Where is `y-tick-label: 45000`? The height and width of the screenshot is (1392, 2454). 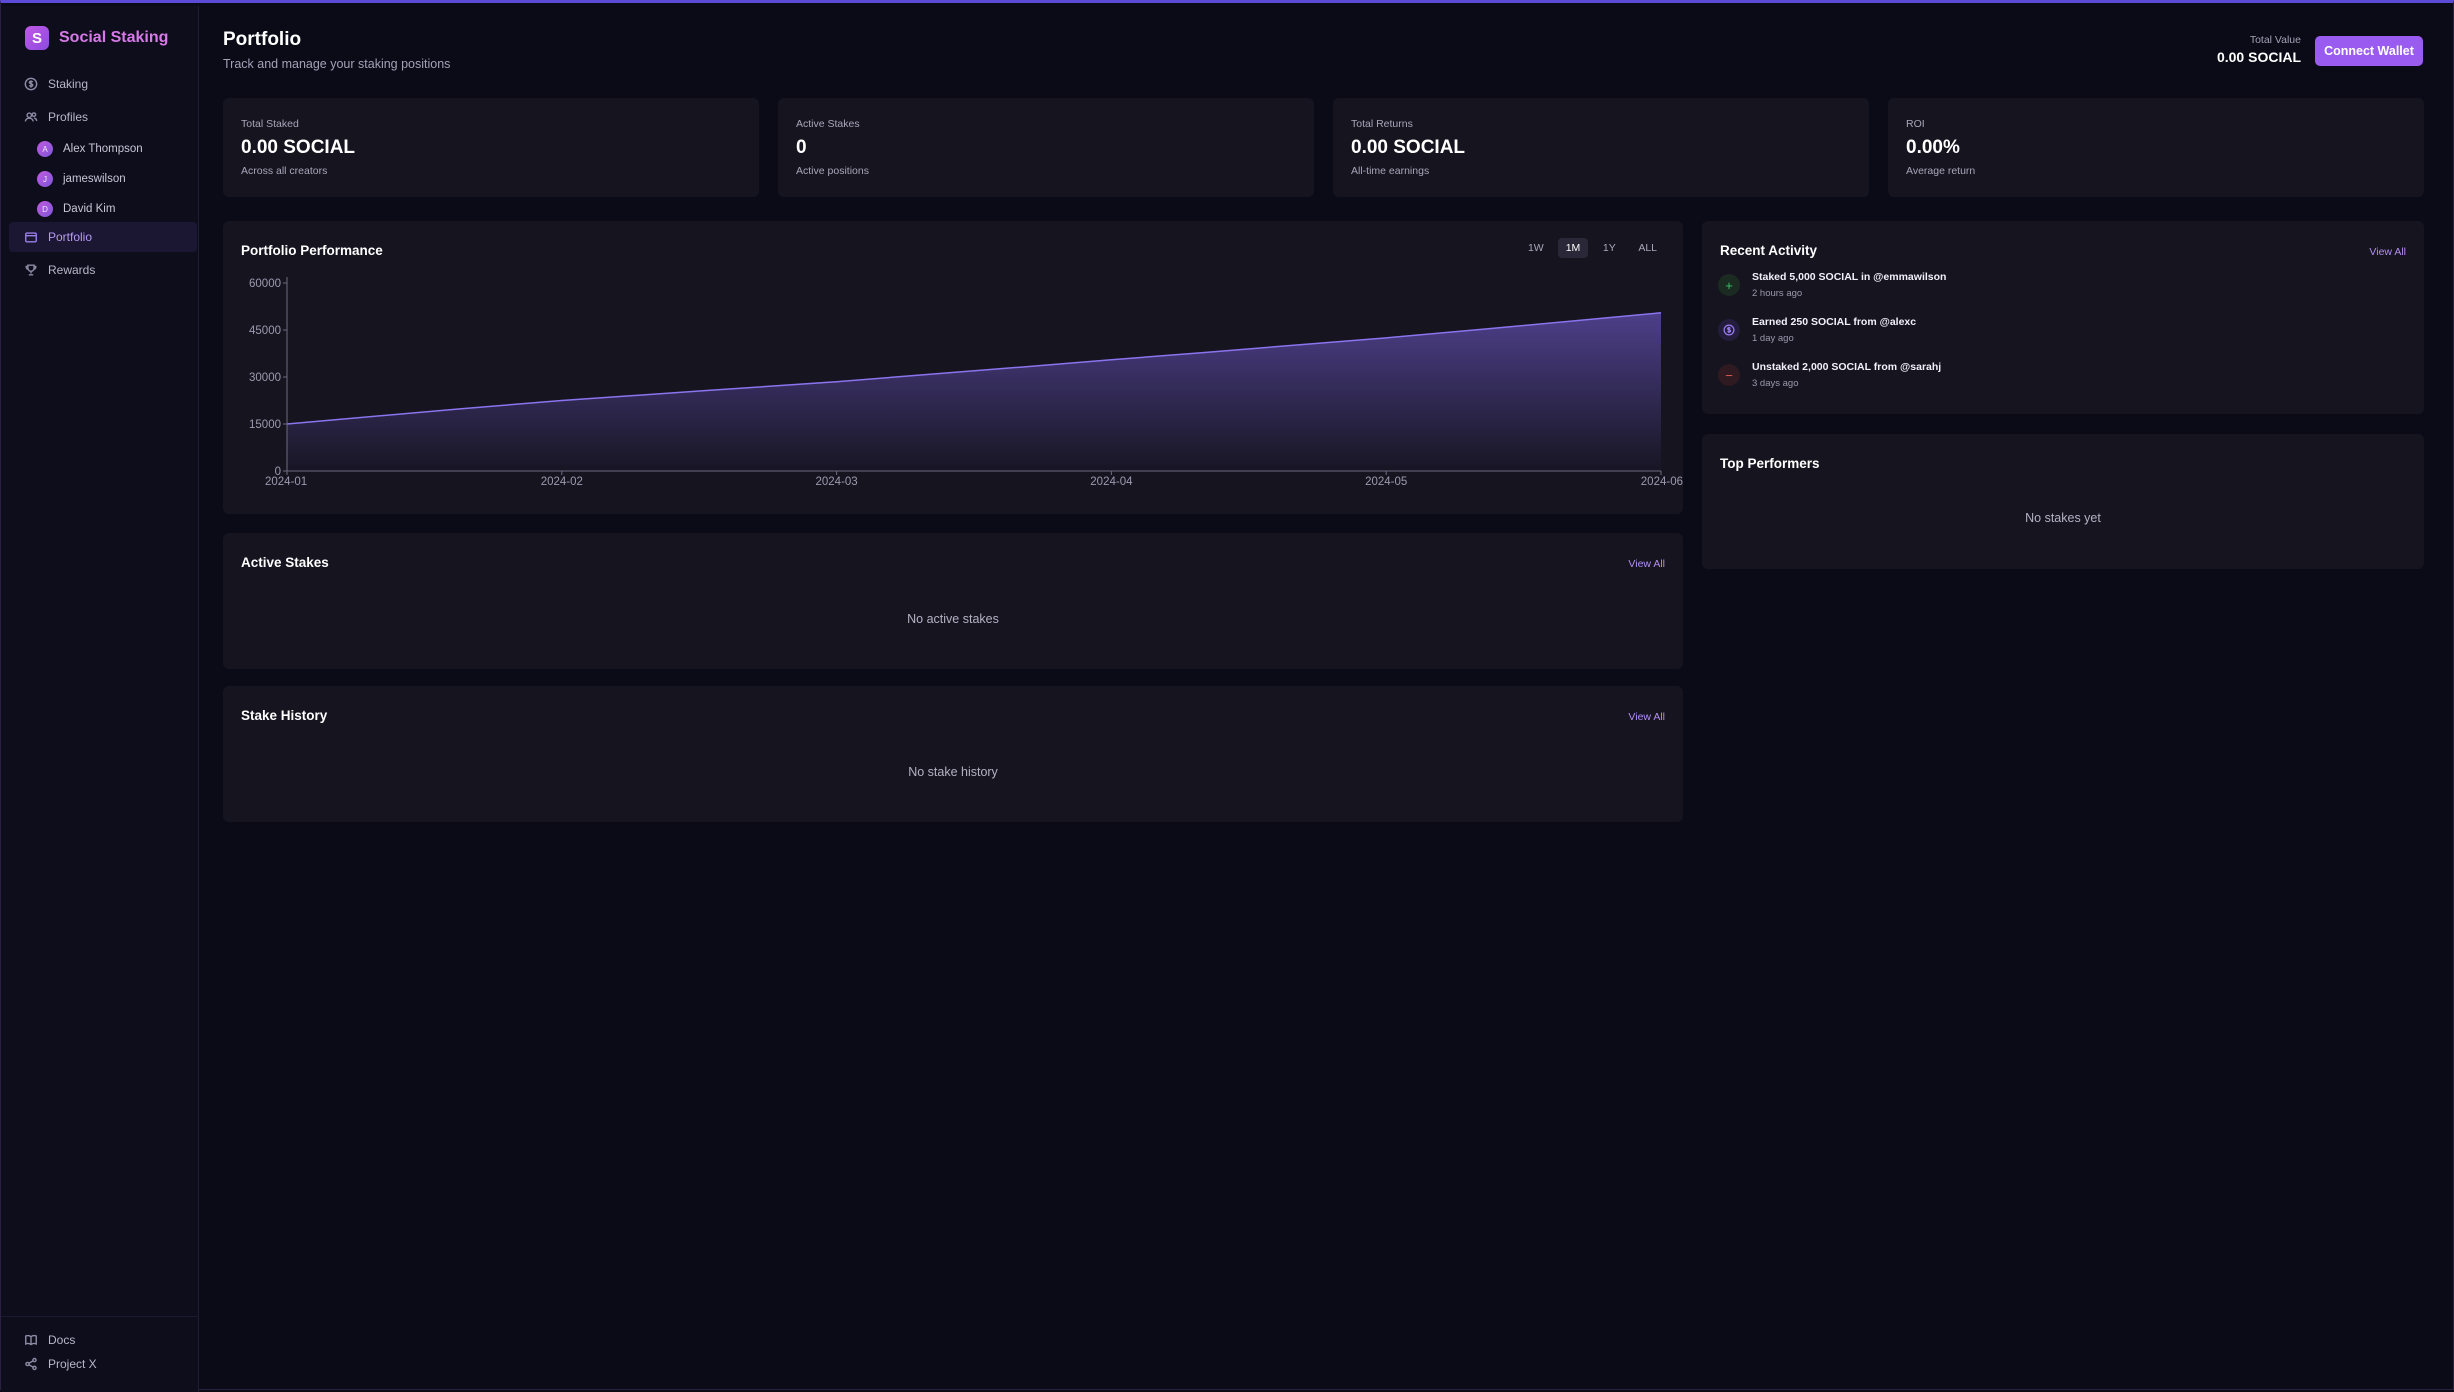 y-tick-label: 45000 is located at coordinates (265, 331).